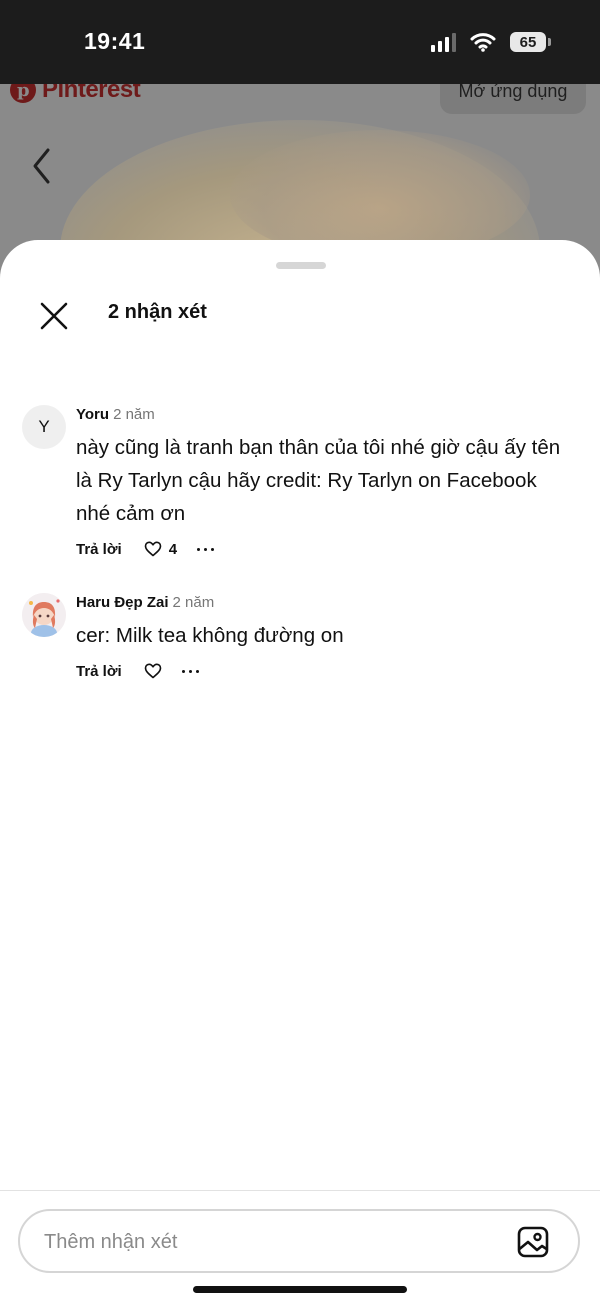 Image resolution: width=600 pixels, height=1304 pixels. I want to click on sheet-title: 2 nhận xét, so click(157, 312).